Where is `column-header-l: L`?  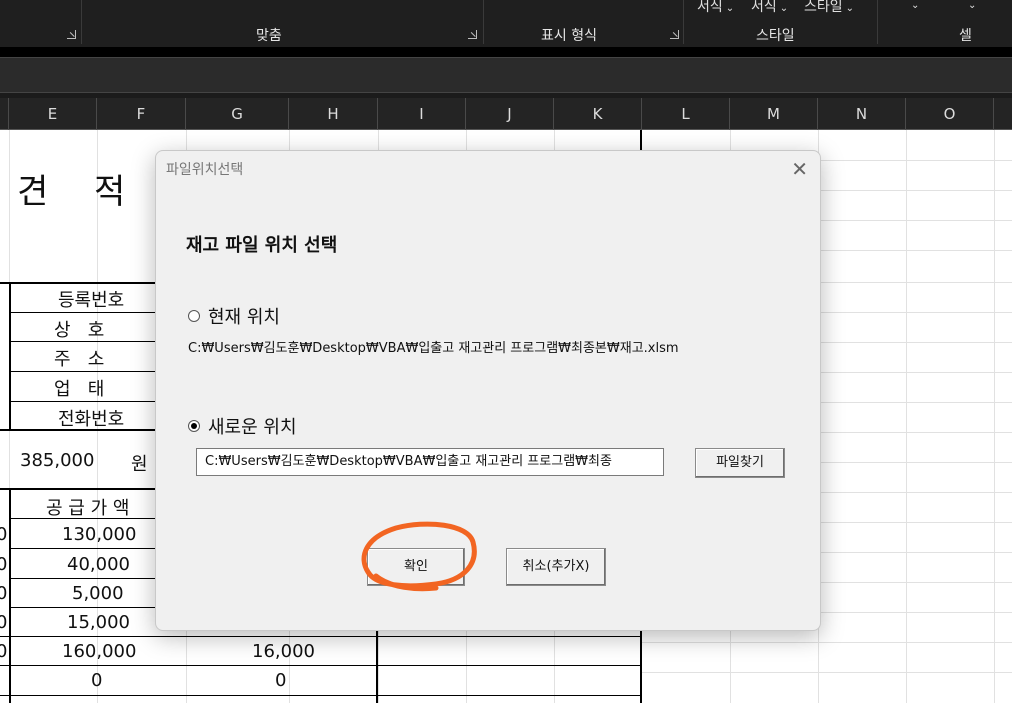
column-header-l: L is located at coordinates (686, 114).